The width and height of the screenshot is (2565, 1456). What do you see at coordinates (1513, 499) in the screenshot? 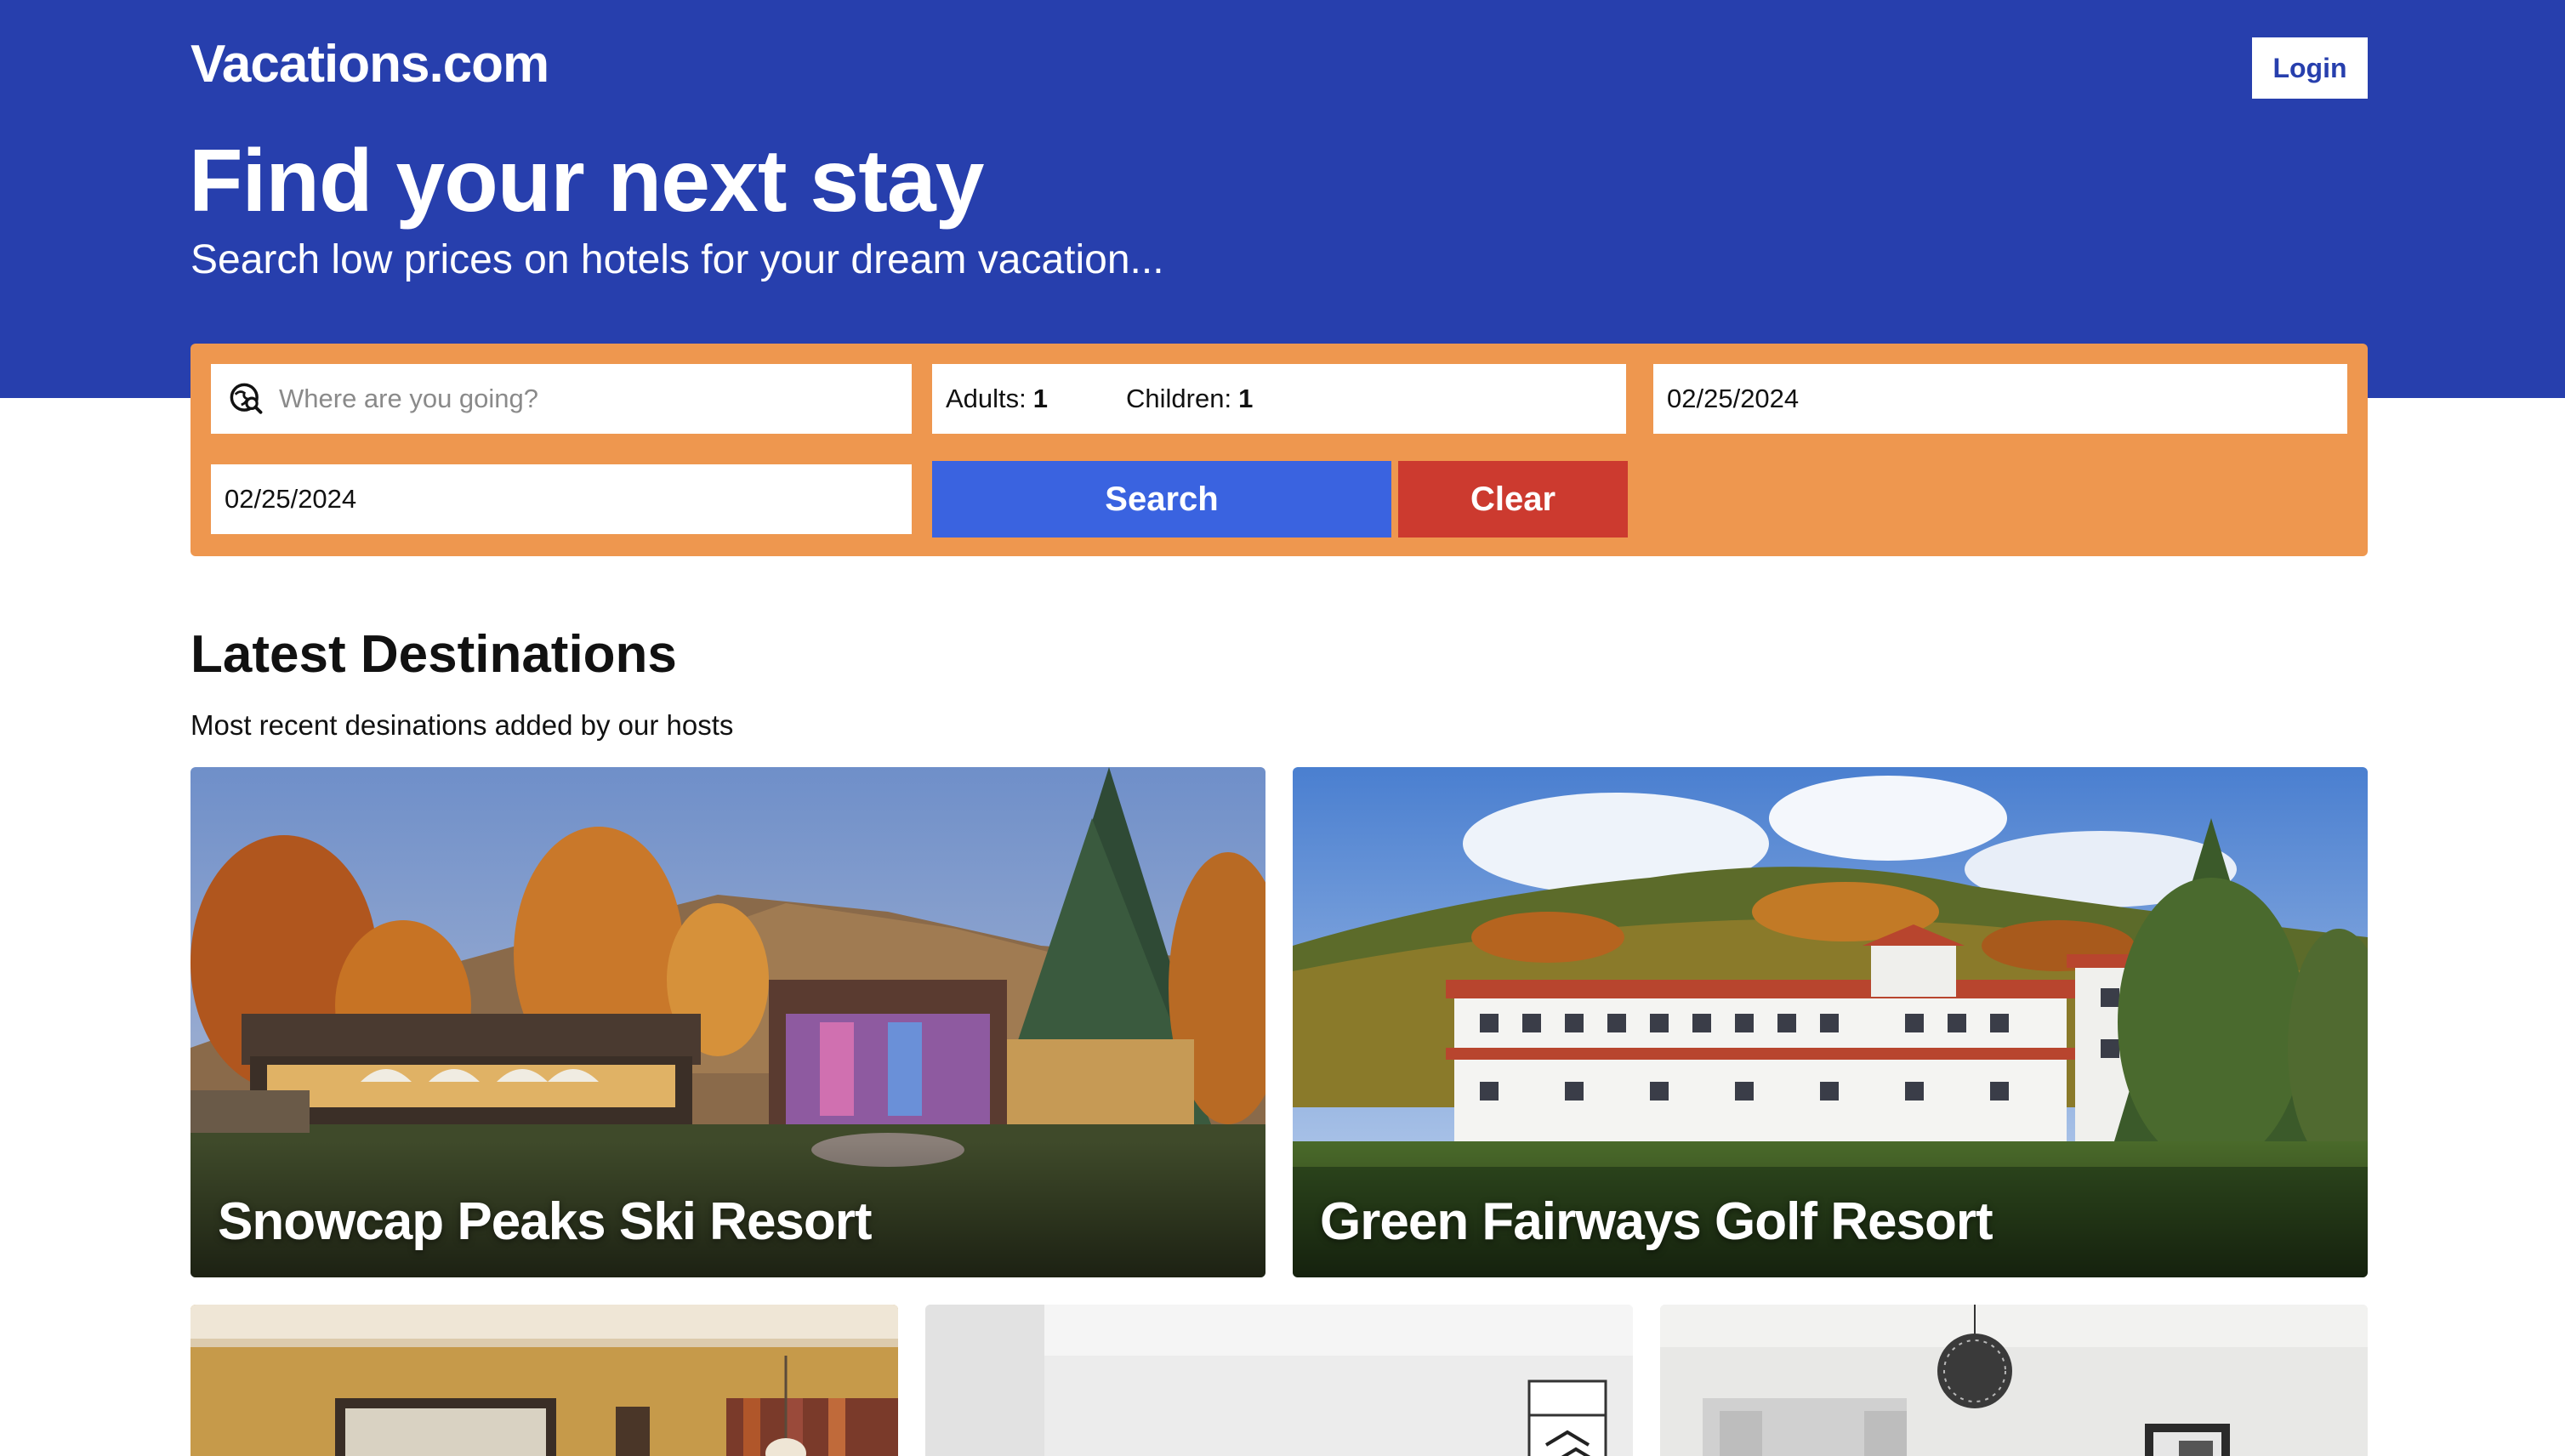
I see `clear-button: Clear` at bounding box center [1513, 499].